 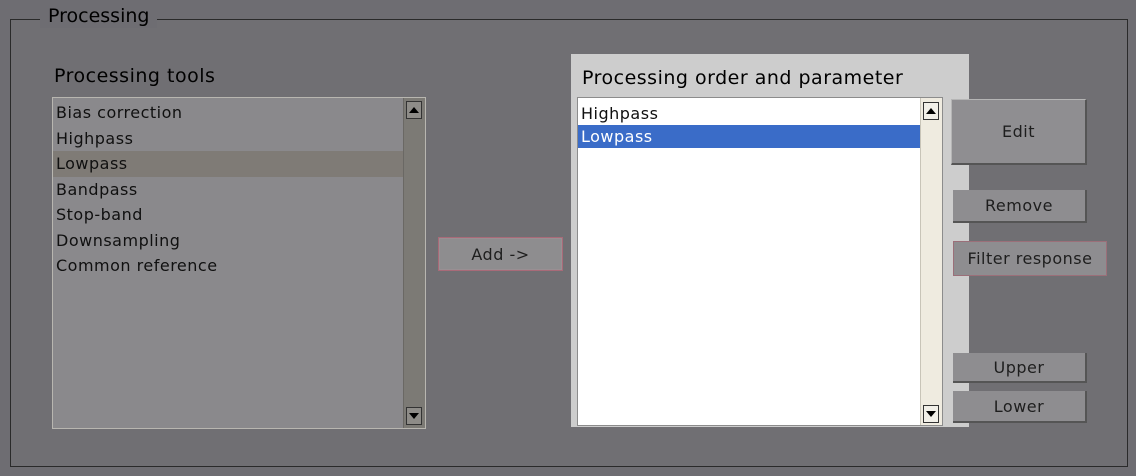 I want to click on edit-button-label: Edit, so click(x=1018, y=131).